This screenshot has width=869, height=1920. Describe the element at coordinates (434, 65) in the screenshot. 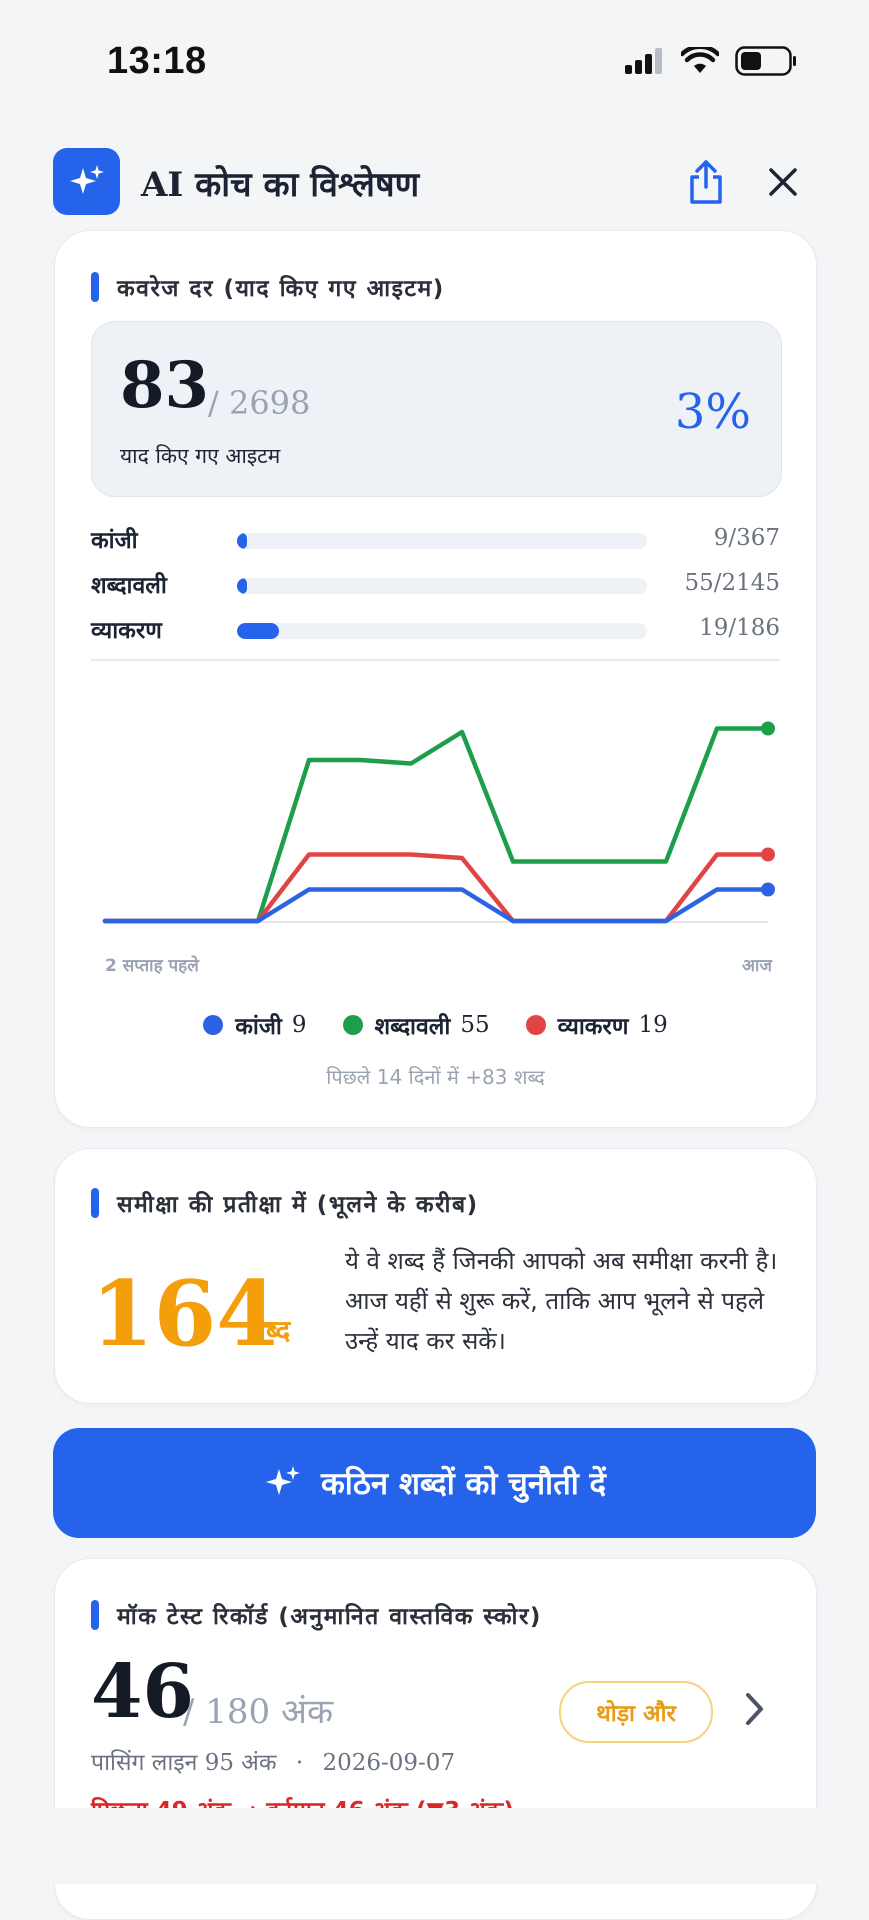

I see `status-bar: 13:18` at that location.